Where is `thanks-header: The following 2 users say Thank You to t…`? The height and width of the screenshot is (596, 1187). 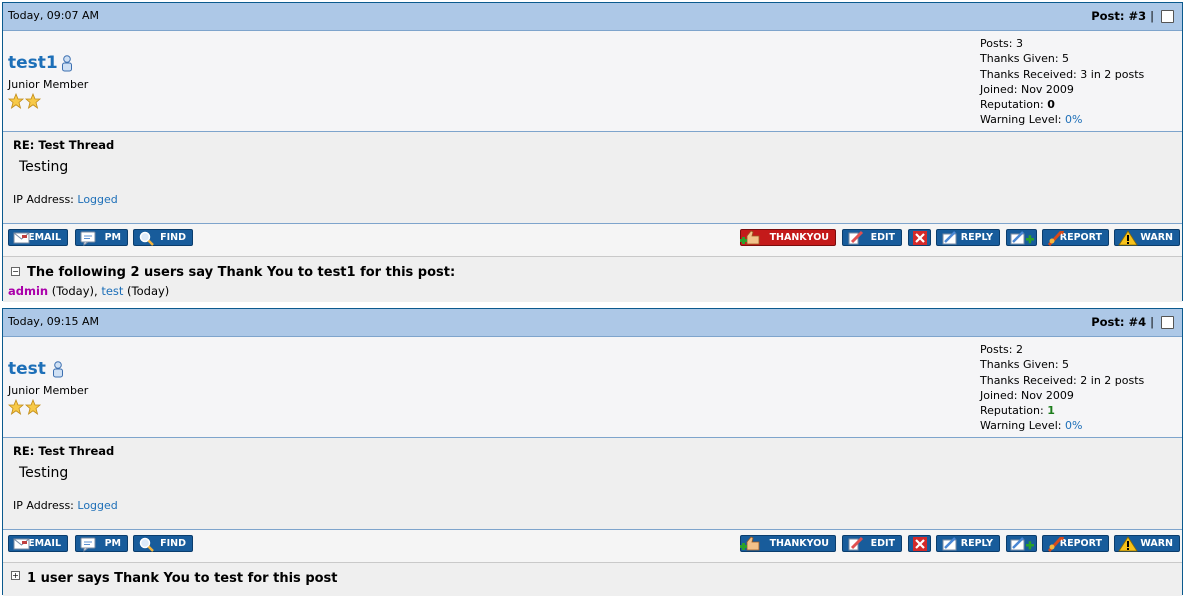 thanks-header: The following 2 users say Thank You to t… is located at coordinates (241, 272).